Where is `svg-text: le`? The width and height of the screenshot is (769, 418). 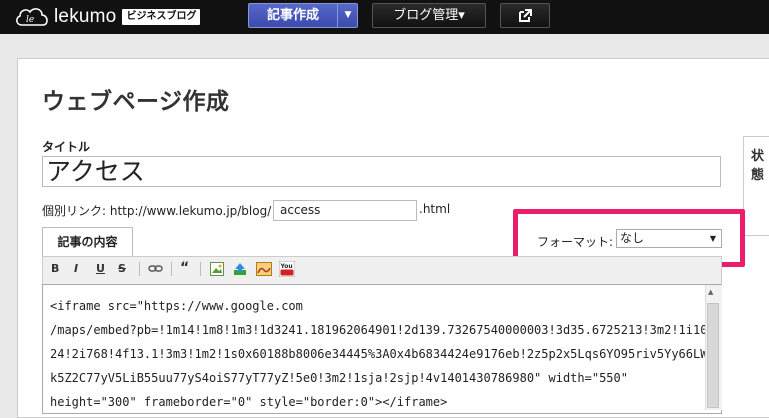 svg-text: le is located at coordinates (30, 20).